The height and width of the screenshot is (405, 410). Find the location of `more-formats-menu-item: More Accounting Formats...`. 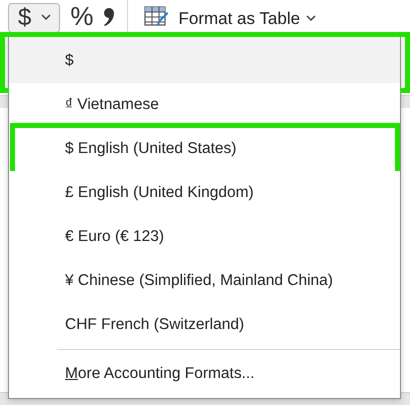

more-formats-menu-item: More Accounting Formats... is located at coordinates (204, 374).